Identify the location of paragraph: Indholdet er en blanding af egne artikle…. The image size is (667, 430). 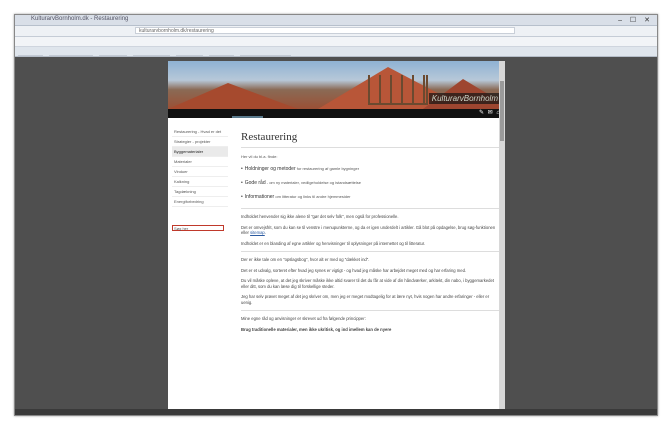
(333, 243).